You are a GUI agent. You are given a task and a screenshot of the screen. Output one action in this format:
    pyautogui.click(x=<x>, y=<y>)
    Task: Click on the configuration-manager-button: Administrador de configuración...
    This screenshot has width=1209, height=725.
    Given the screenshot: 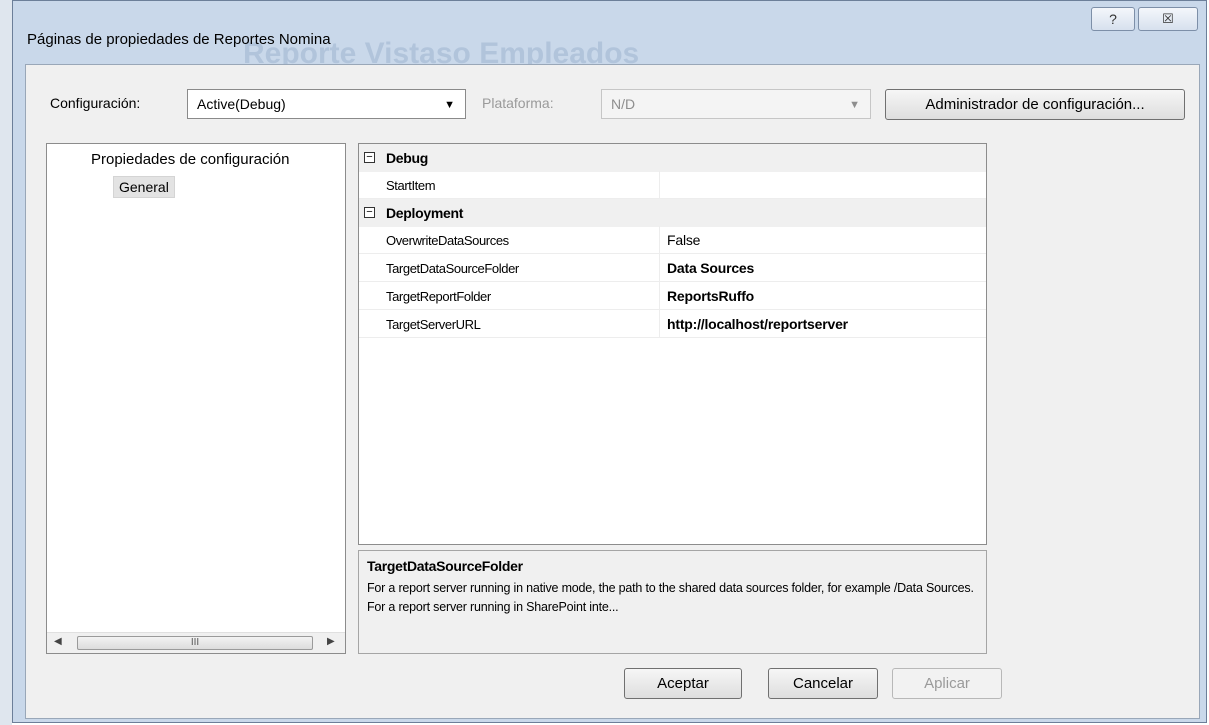 What is the action you would take?
    pyautogui.click(x=1035, y=104)
    